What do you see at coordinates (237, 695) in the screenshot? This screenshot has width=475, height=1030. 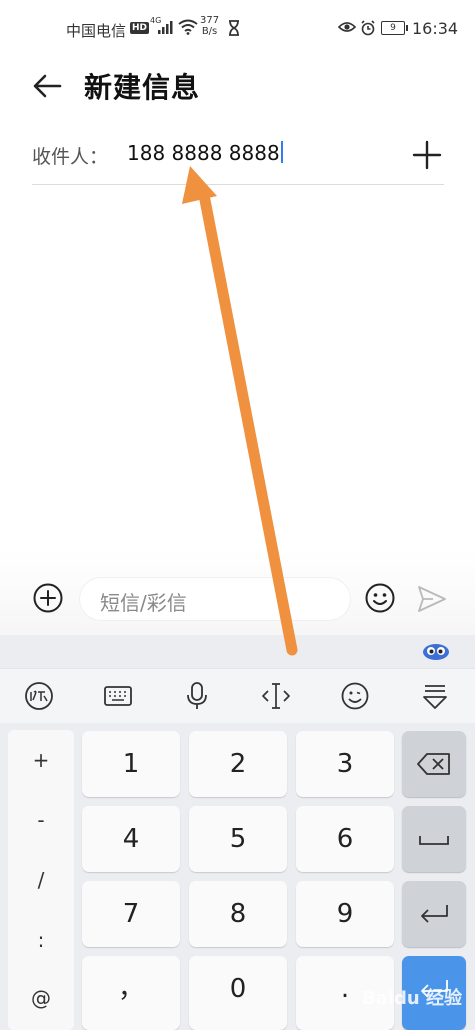 I see `keyboard-toolbar` at bounding box center [237, 695].